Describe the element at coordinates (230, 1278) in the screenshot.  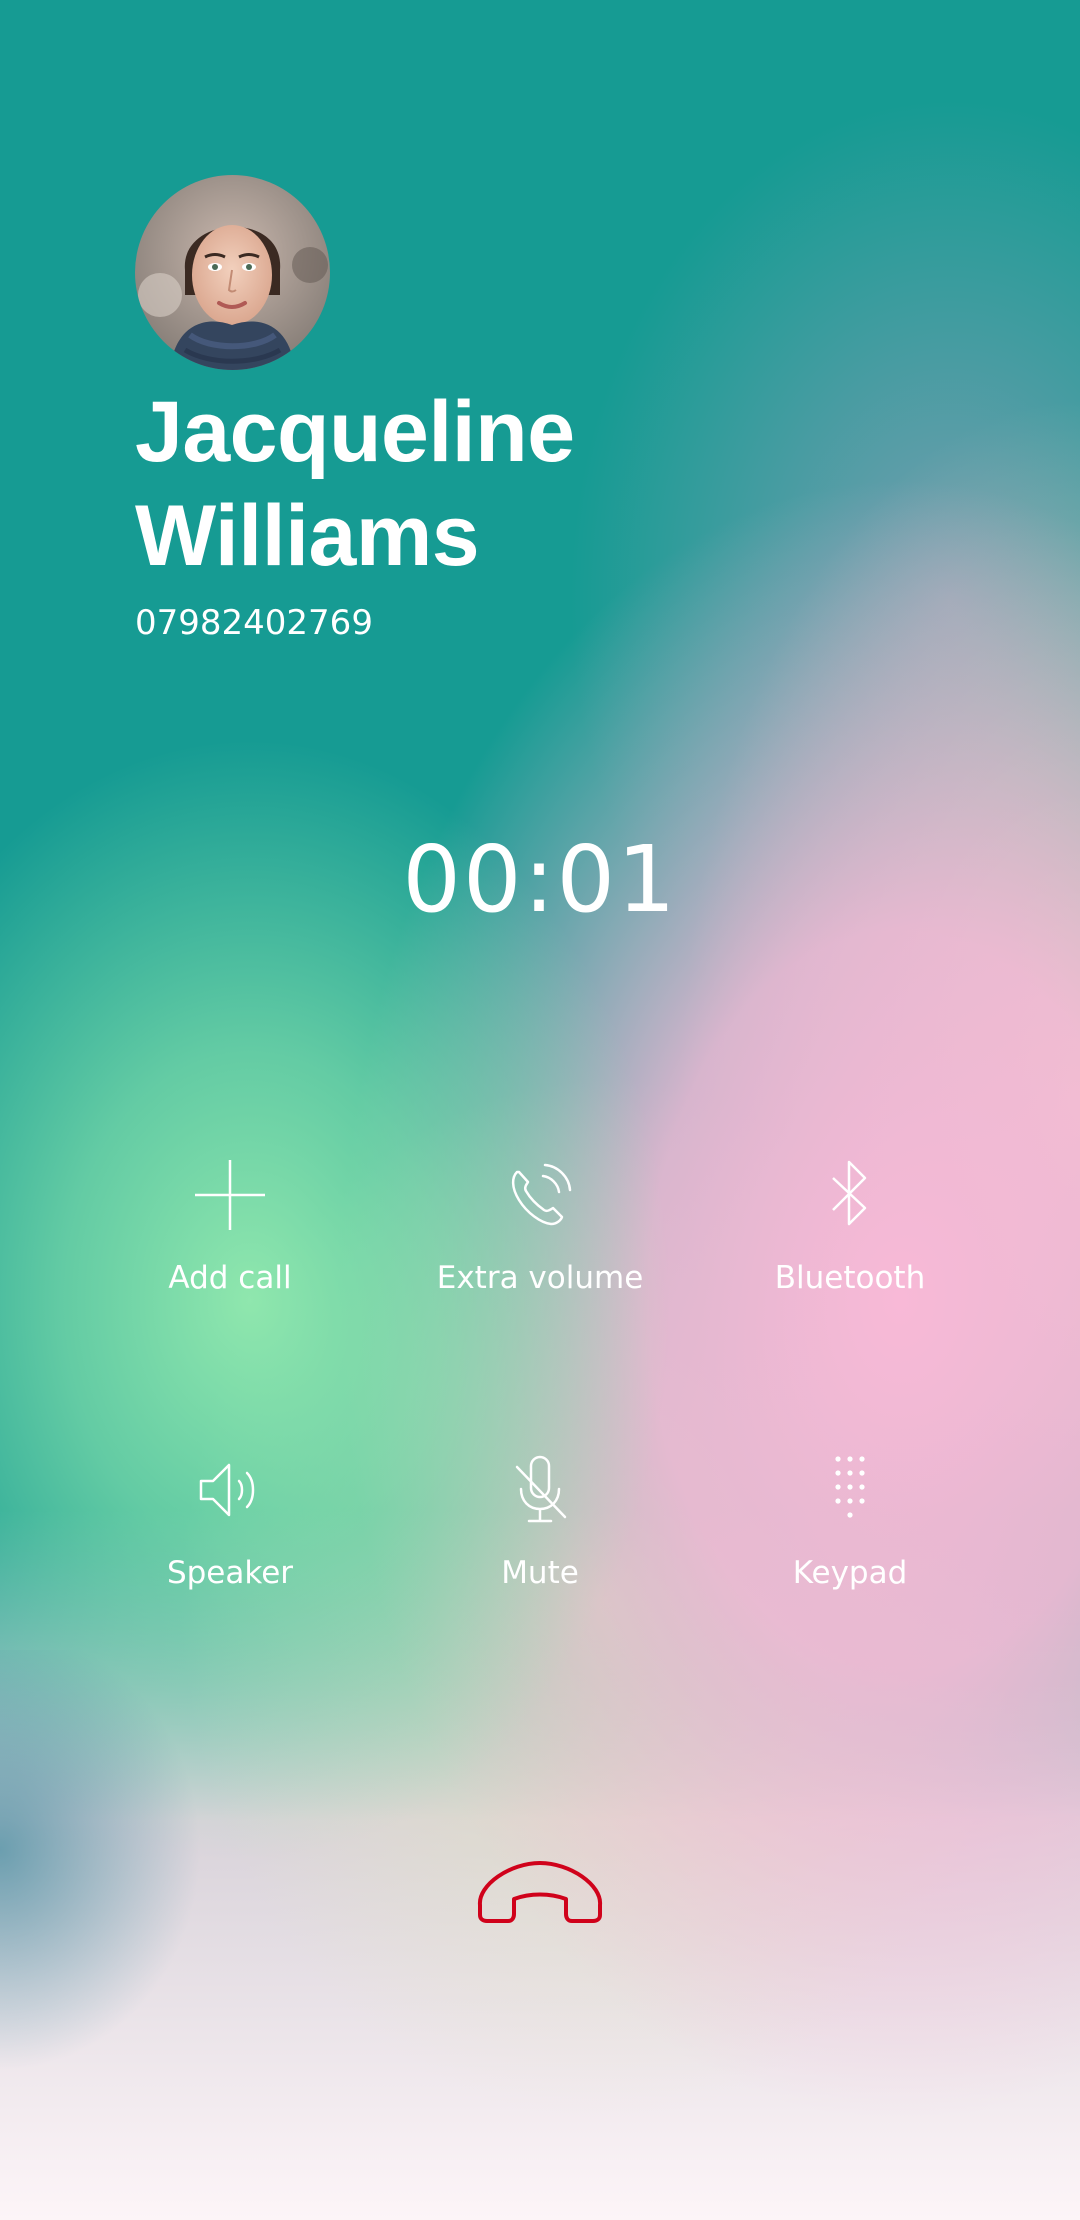
I see `add-call-label: Add call` at that location.